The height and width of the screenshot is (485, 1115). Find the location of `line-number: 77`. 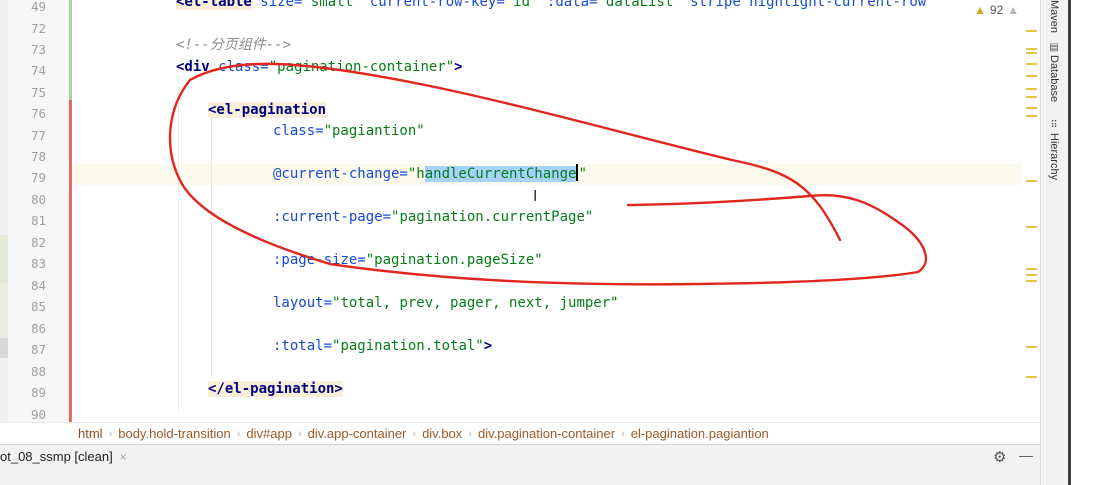

line-number: 77 is located at coordinates (31, 135).